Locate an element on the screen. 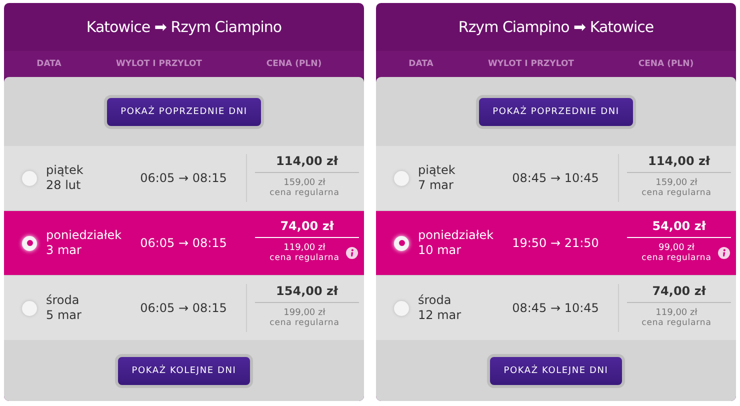  route-title: Katowice ➡ Rzym Ciampino is located at coordinates (184, 27).